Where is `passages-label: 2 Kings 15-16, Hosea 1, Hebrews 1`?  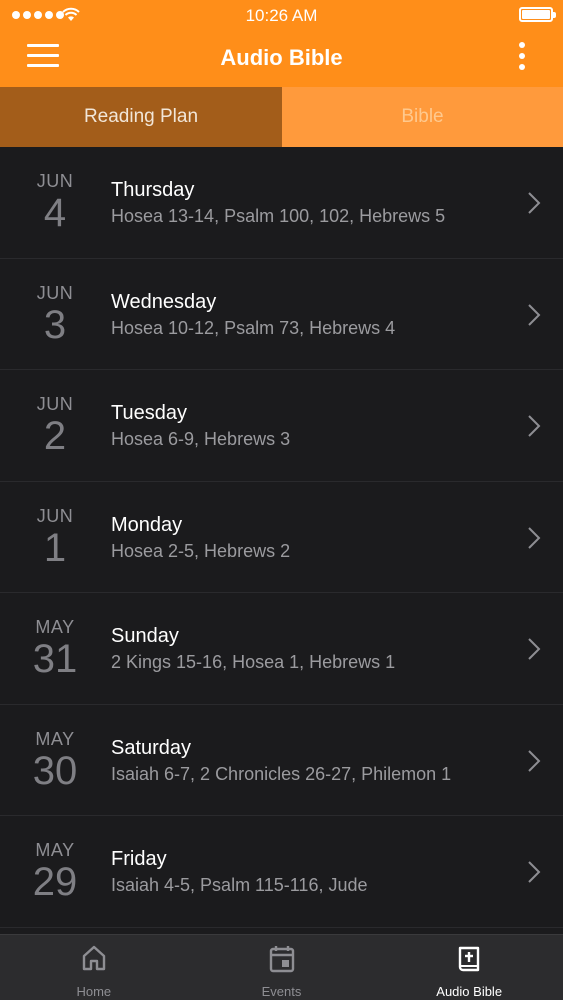
passages-label: 2 Kings 15-16, Hosea 1, Hebrews 1 is located at coordinates (253, 662).